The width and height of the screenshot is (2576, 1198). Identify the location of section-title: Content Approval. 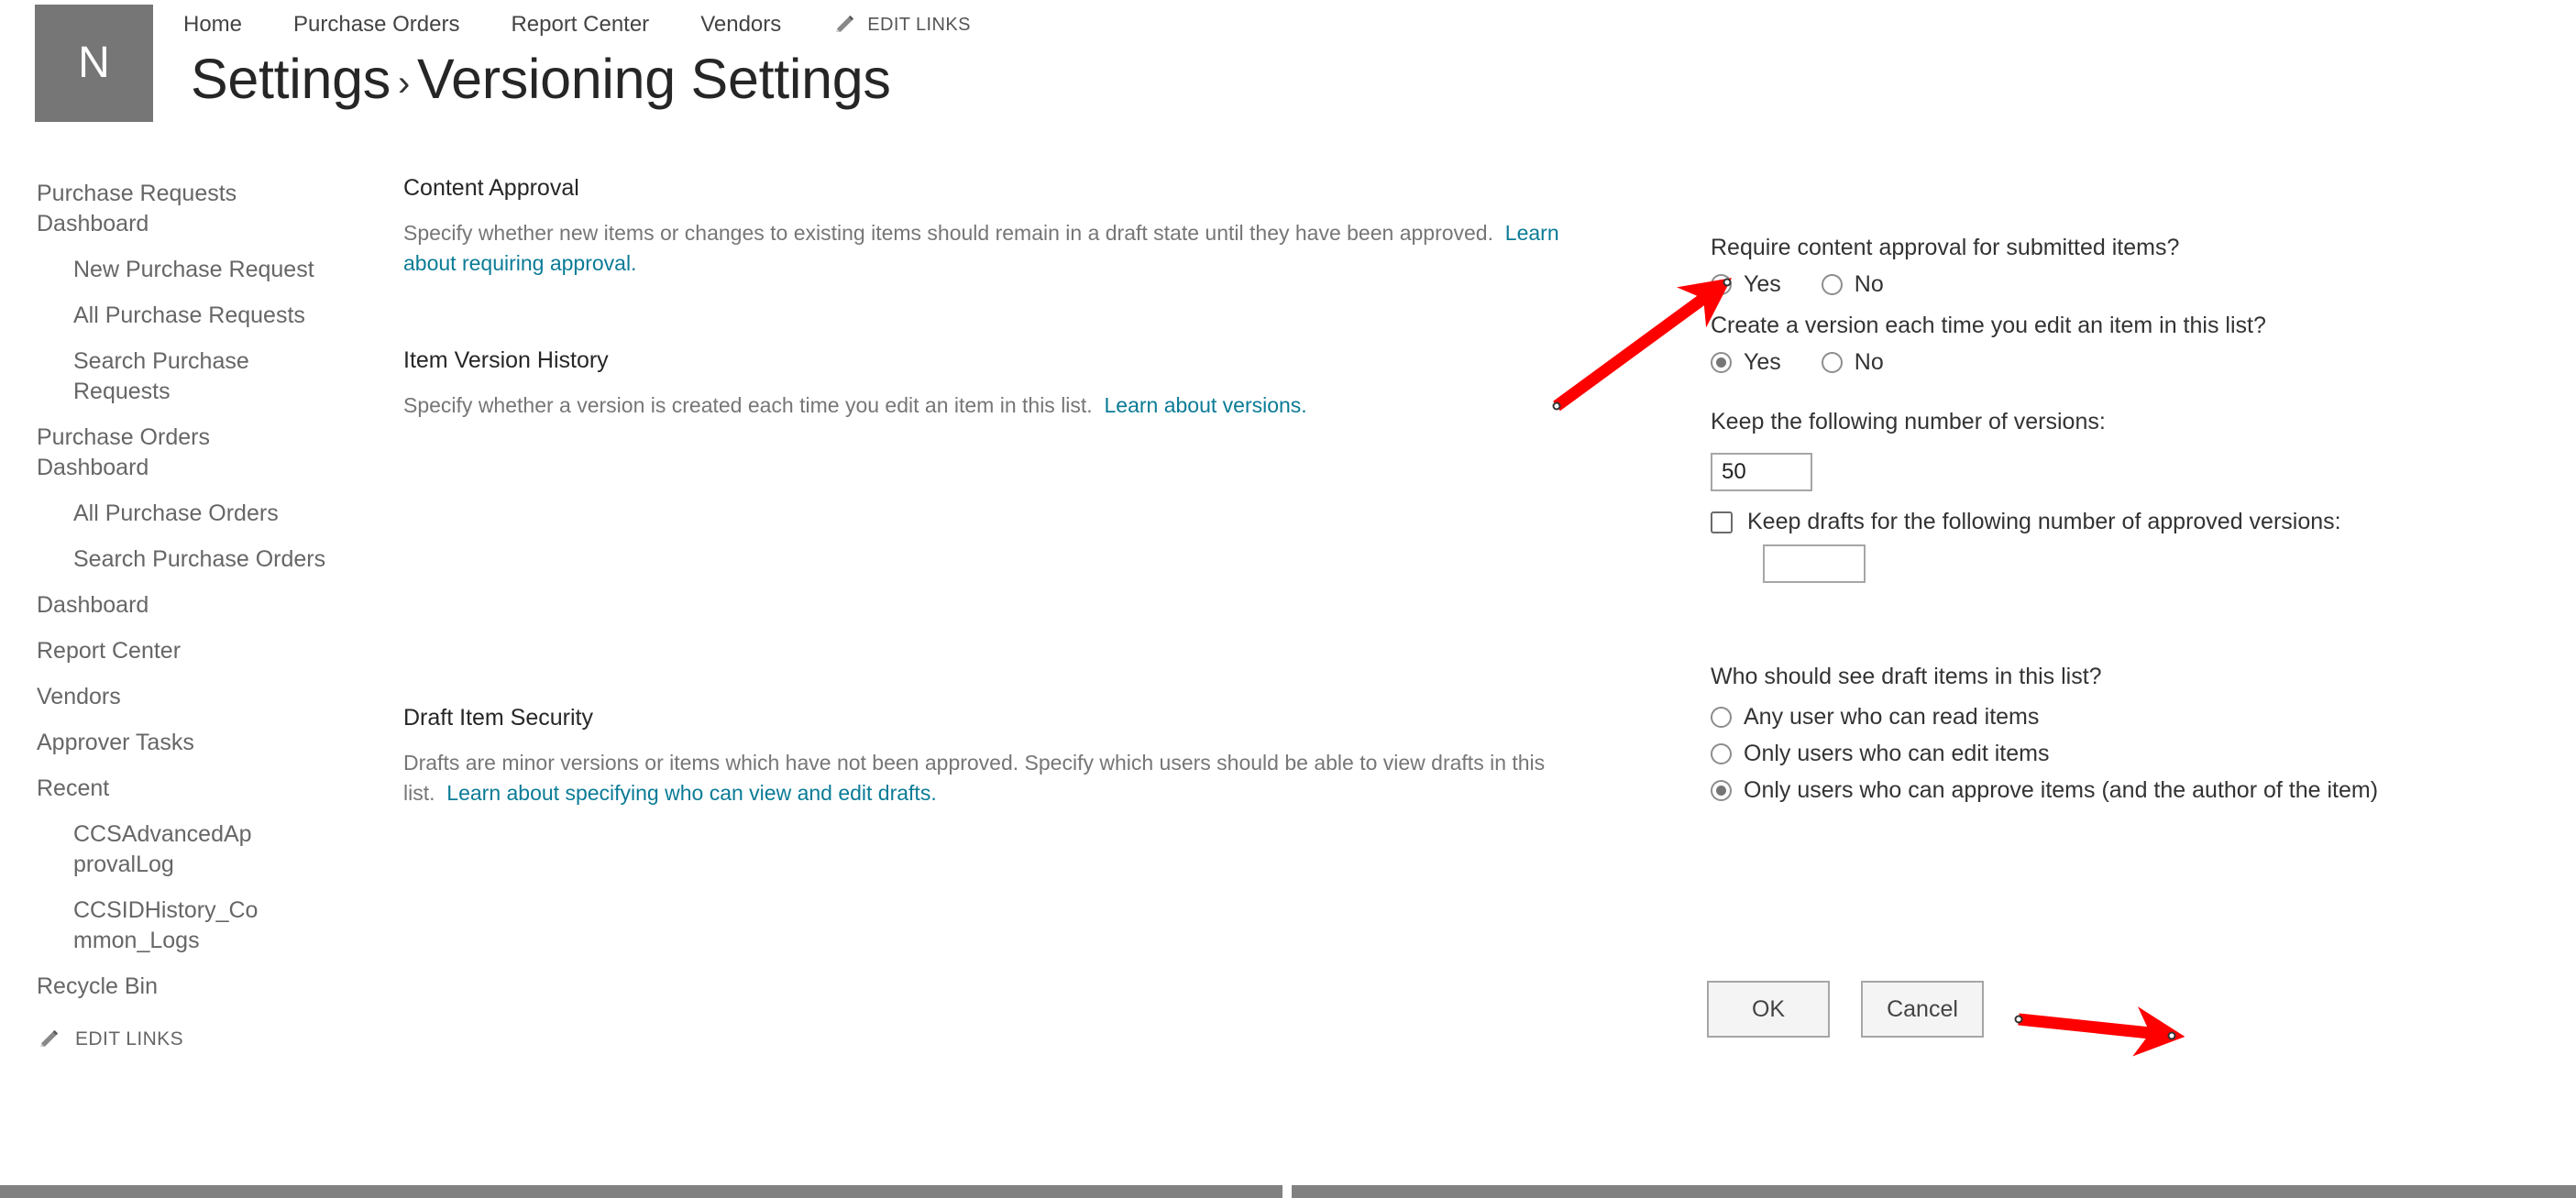
(491, 188).